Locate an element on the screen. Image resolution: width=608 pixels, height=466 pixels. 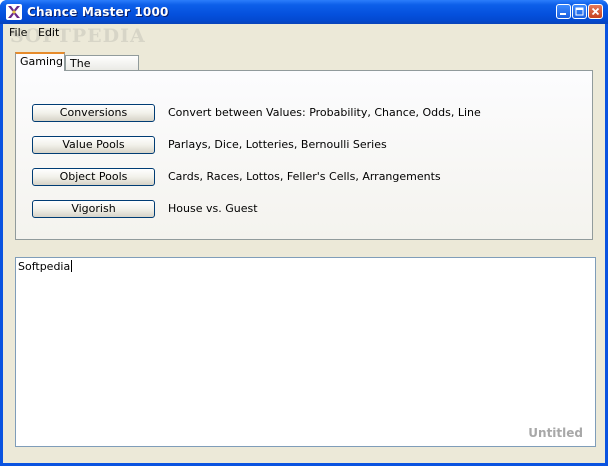
conversions-button: Conversions is located at coordinates (93, 113).